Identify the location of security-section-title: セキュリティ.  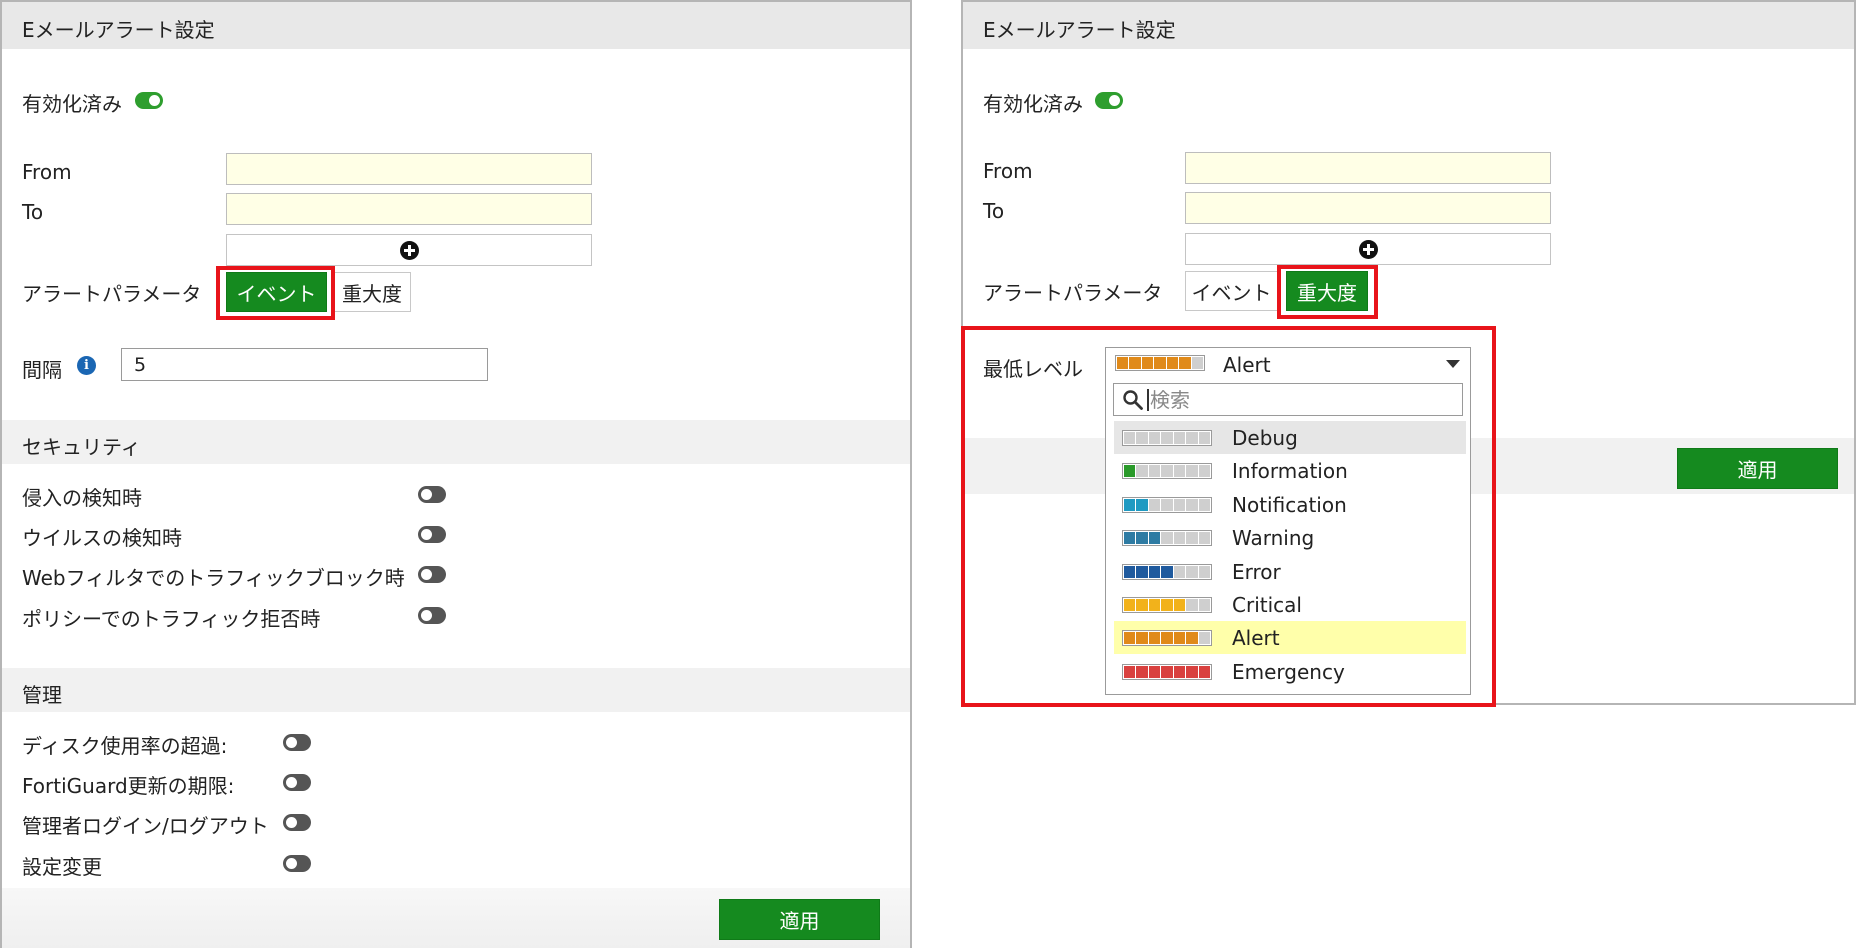
(81, 447).